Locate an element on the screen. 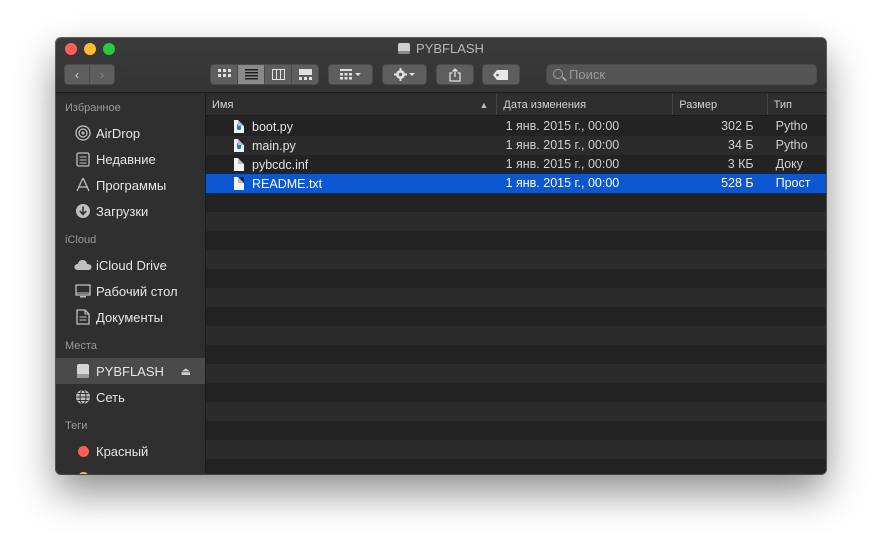 This screenshot has width=882, height=548. airdrop-icon is located at coordinates (83, 133).